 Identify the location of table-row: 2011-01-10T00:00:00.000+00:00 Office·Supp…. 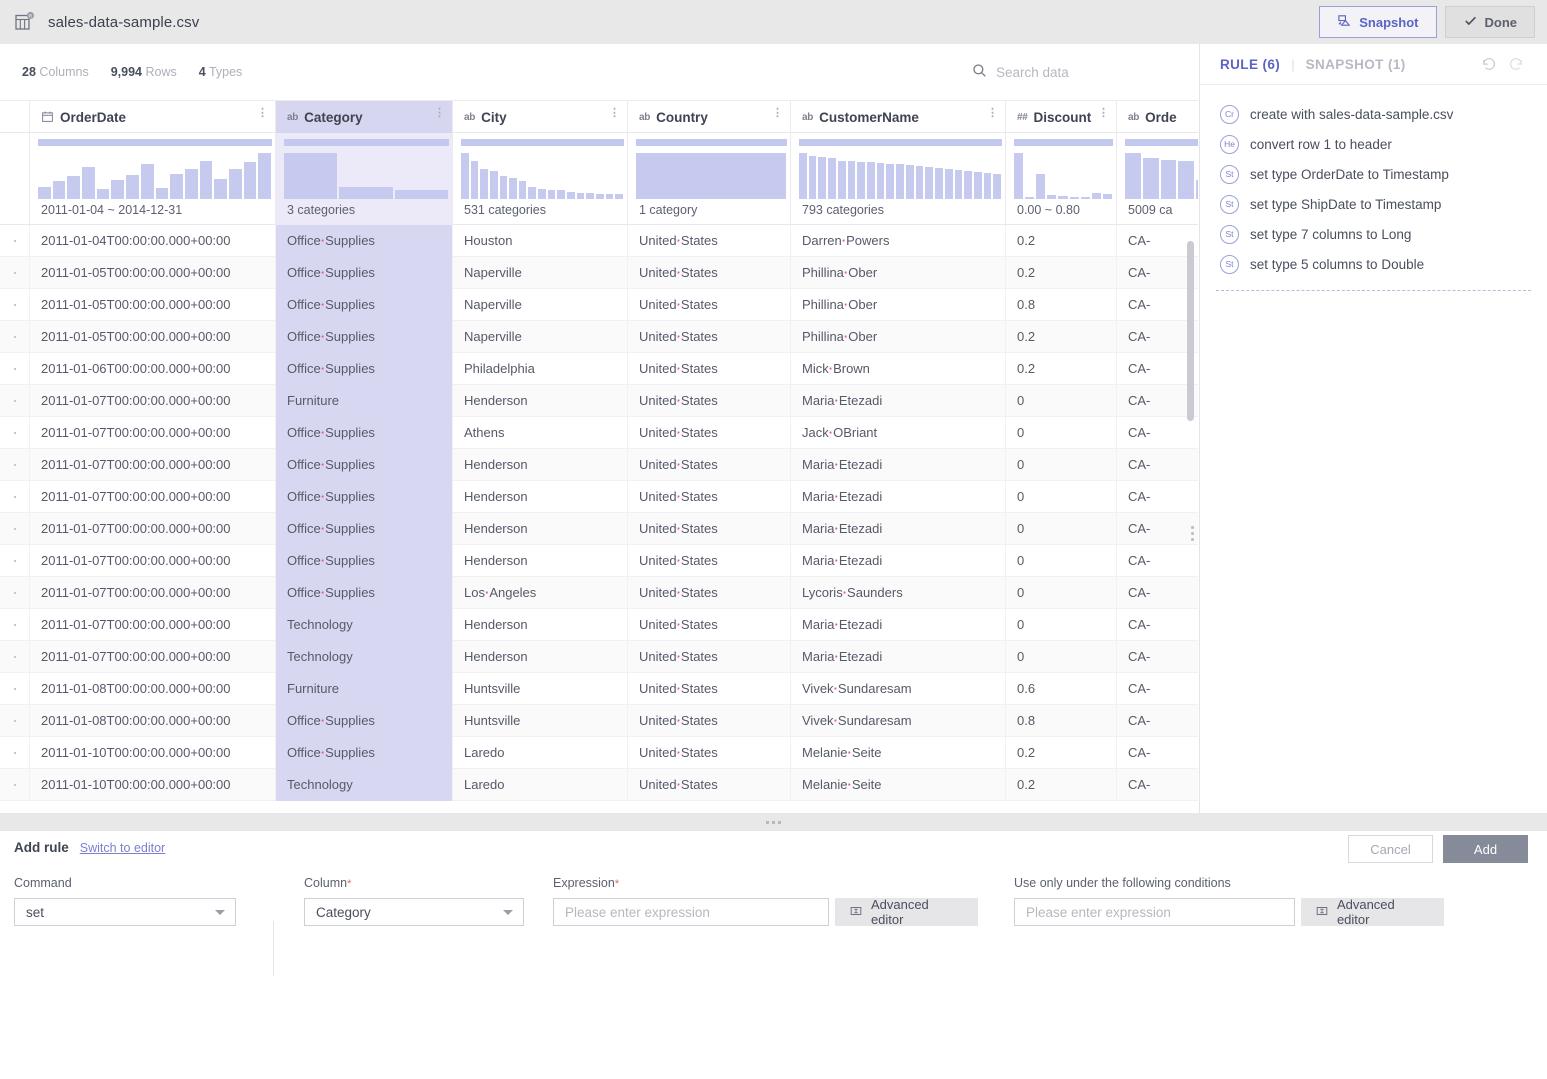
(599, 753).